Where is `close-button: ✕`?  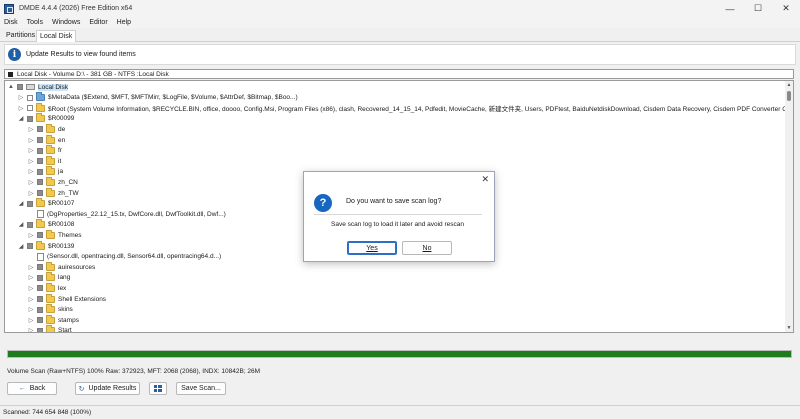 close-button: ✕ is located at coordinates (786, 8).